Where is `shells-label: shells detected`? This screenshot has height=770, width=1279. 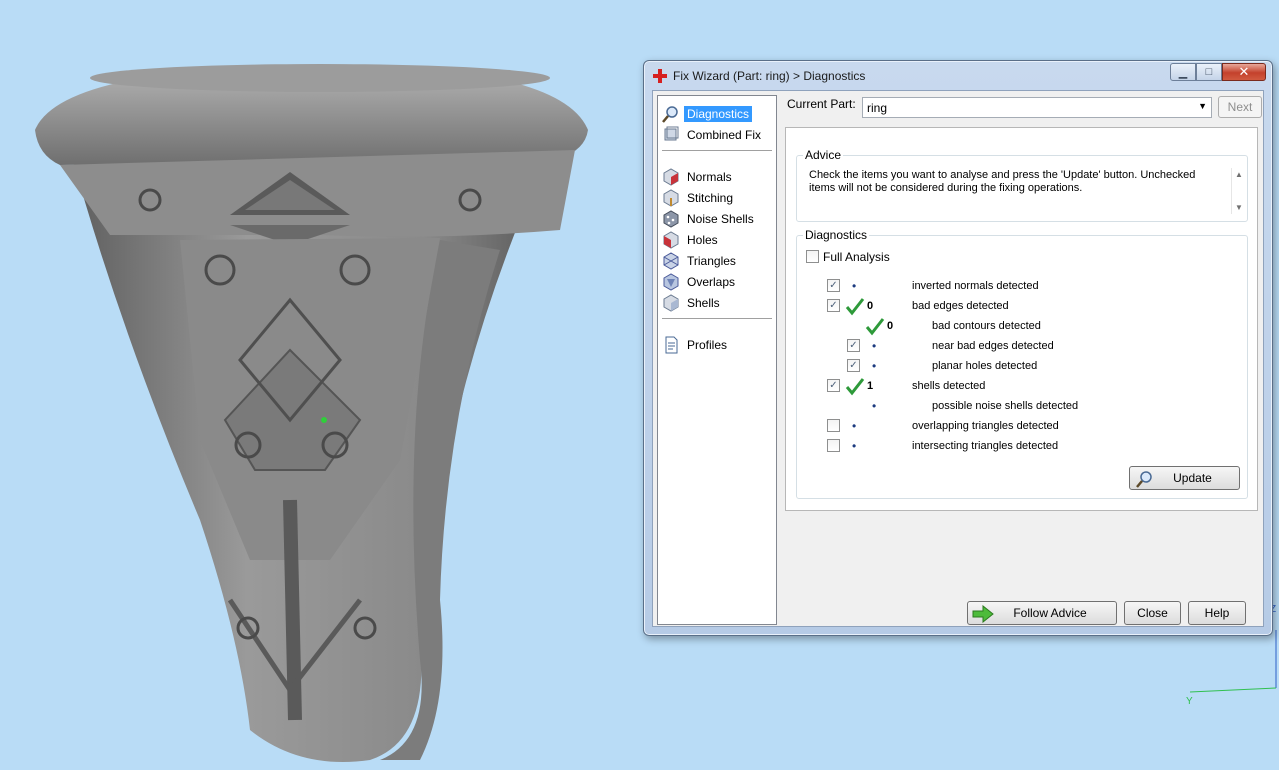 shells-label: shells detected is located at coordinates (949, 386).